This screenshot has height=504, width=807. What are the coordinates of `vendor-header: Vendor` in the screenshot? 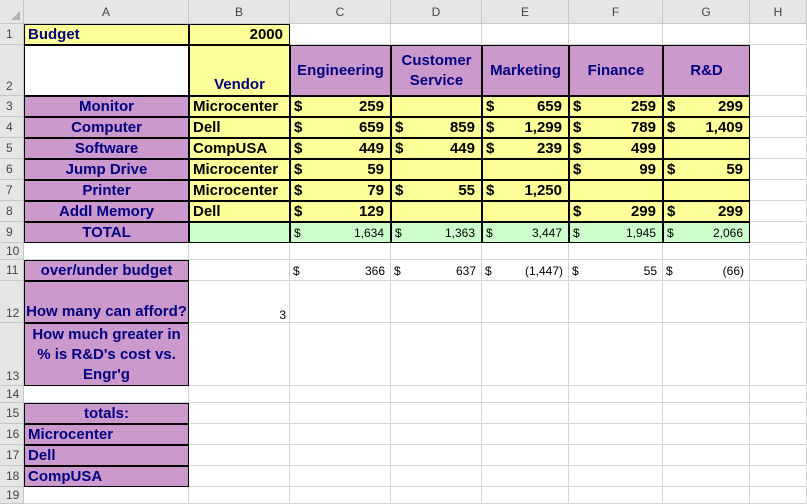 It's located at (239, 70).